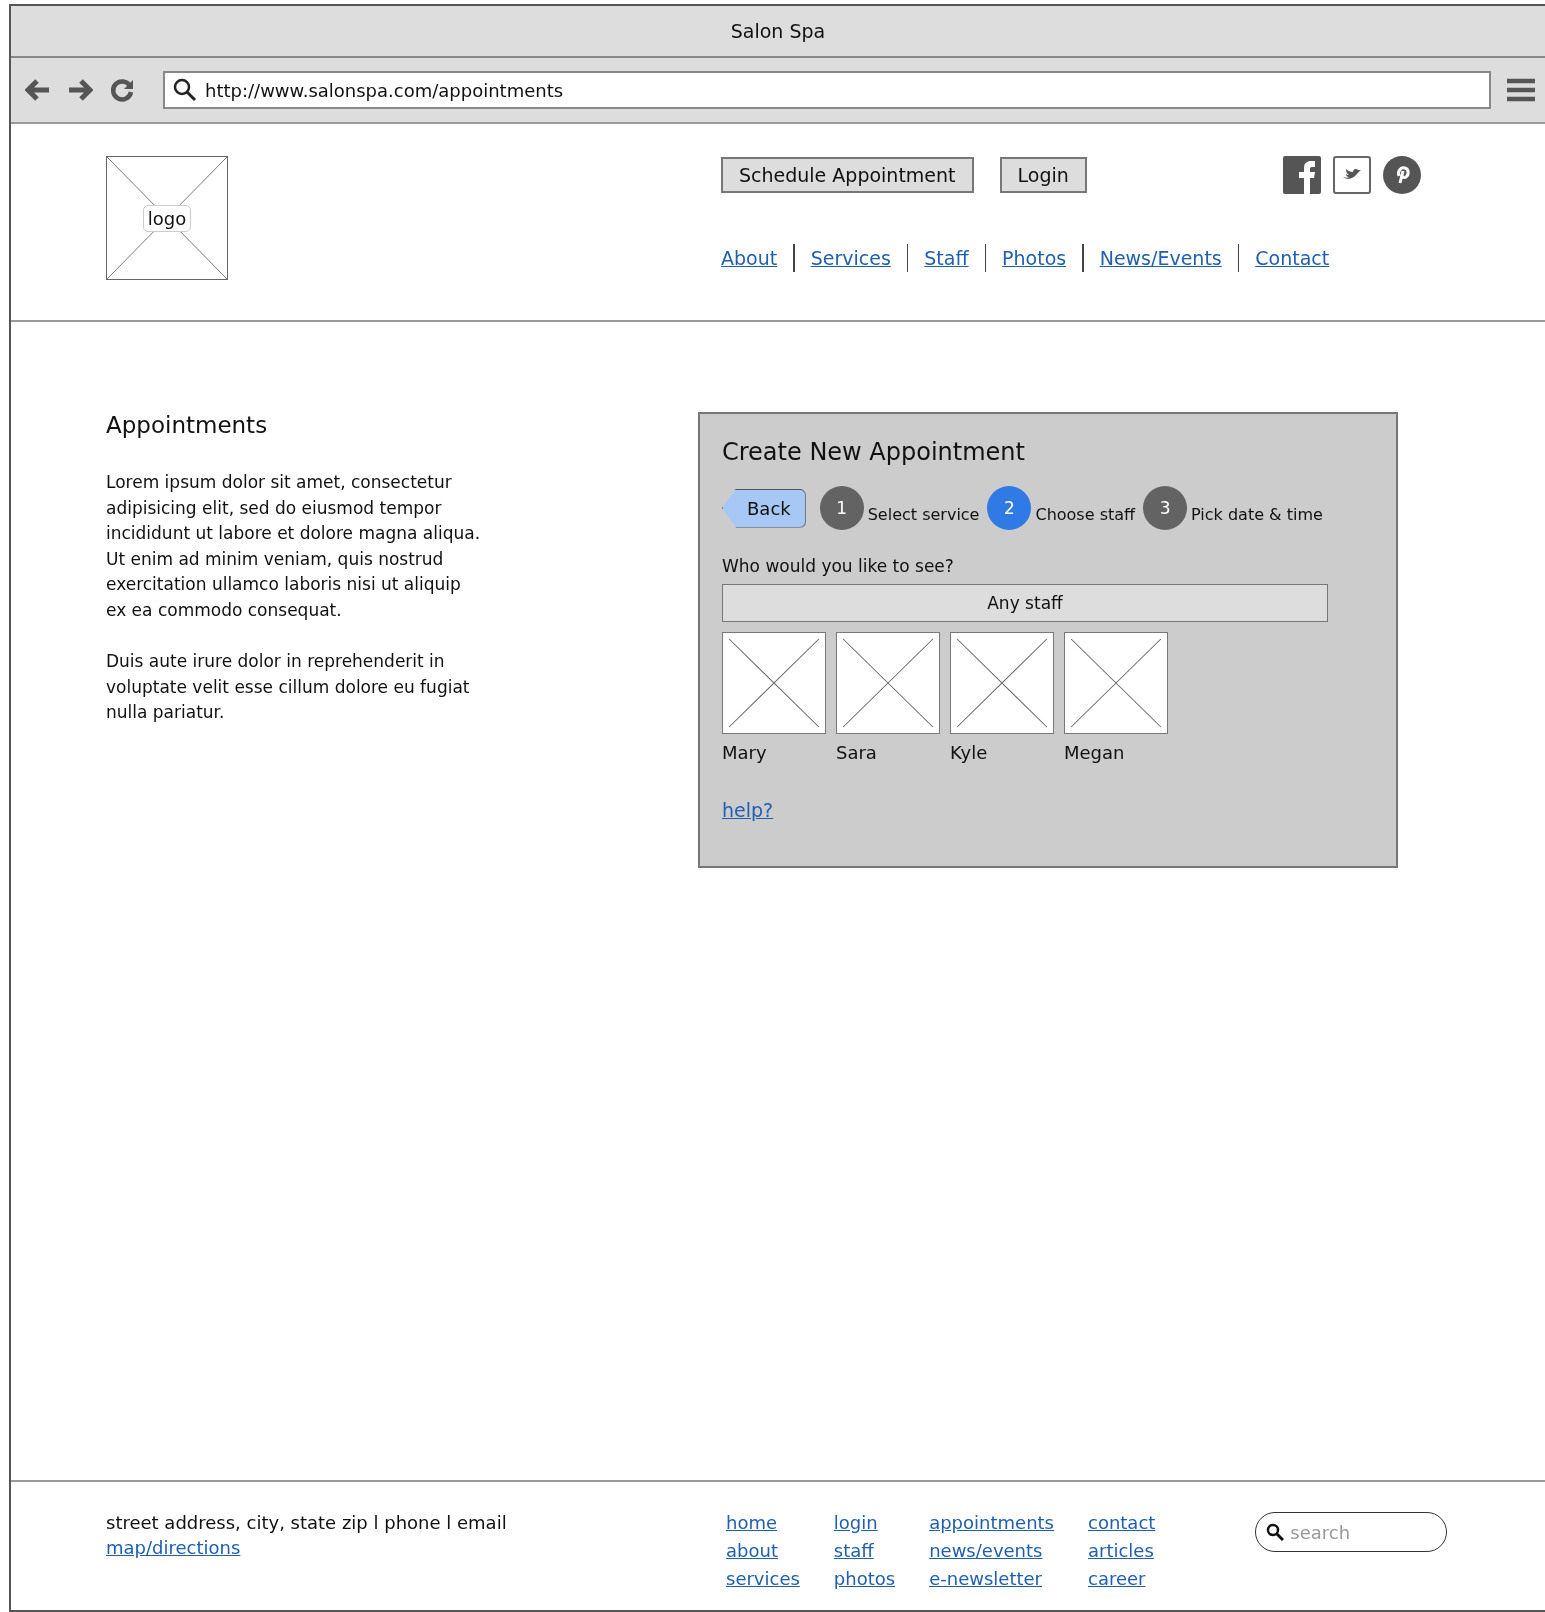 The image size is (1545, 1612). What do you see at coordinates (986, 1550) in the screenshot?
I see `footer-link: news/events` at bounding box center [986, 1550].